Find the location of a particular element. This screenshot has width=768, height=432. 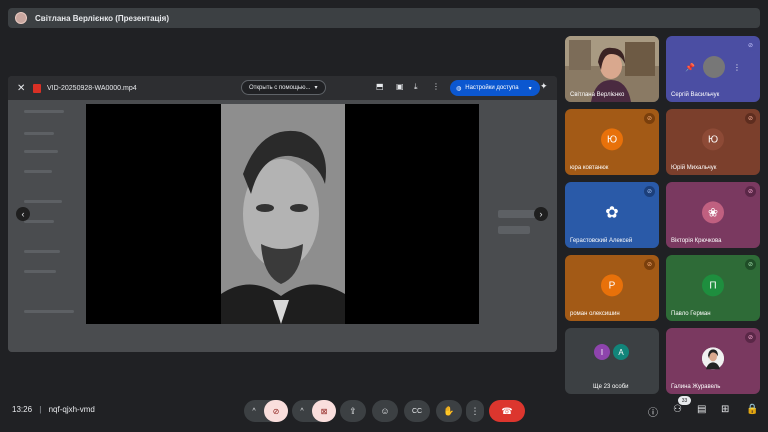

presenter-avatar is located at coordinates (21, 18).